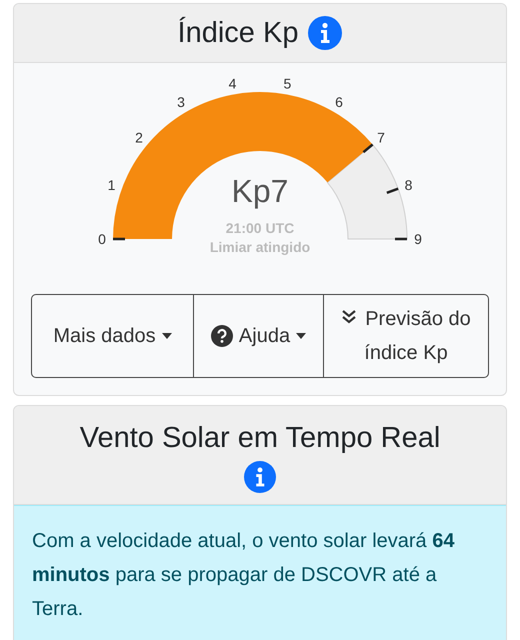 This screenshot has height=640, width=520. What do you see at coordinates (232, 83) in the screenshot?
I see `scale-label: 4` at bounding box center [232, 83].